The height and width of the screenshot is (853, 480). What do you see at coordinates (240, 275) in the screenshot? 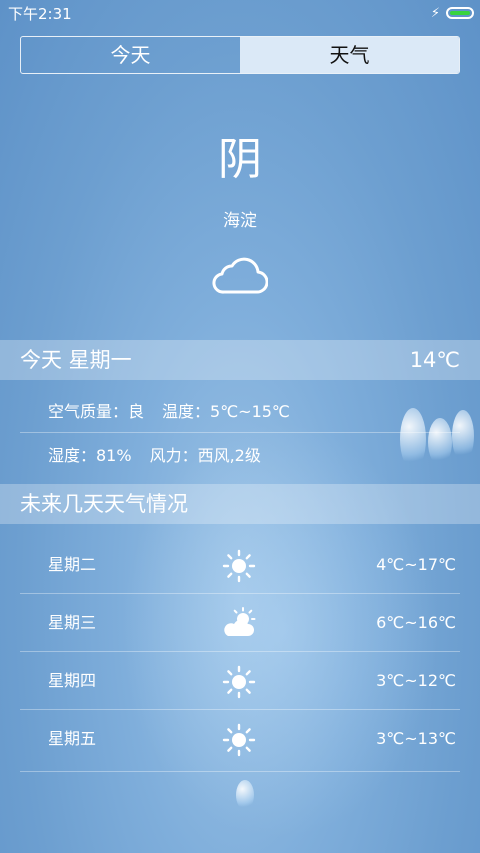
I see `cloud-icon` at bounding box center [240, 275].